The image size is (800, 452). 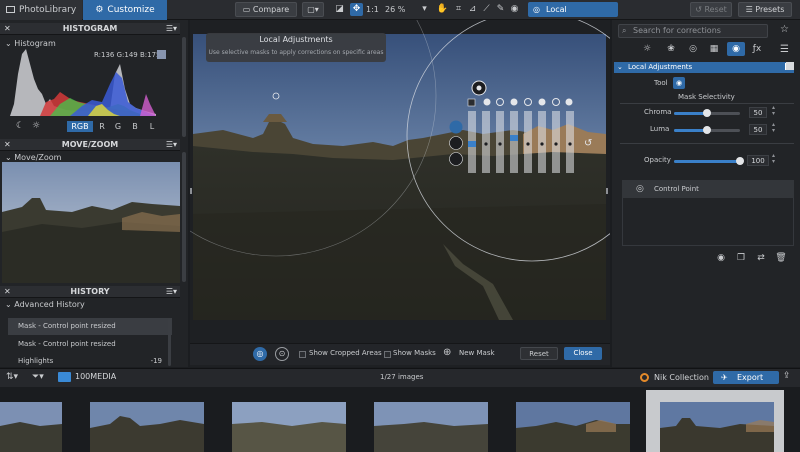 What do you see at coordinates (302, 354) in the screenshot?
I see `show-cropped-checkbox` at bounding box center [302, 354].